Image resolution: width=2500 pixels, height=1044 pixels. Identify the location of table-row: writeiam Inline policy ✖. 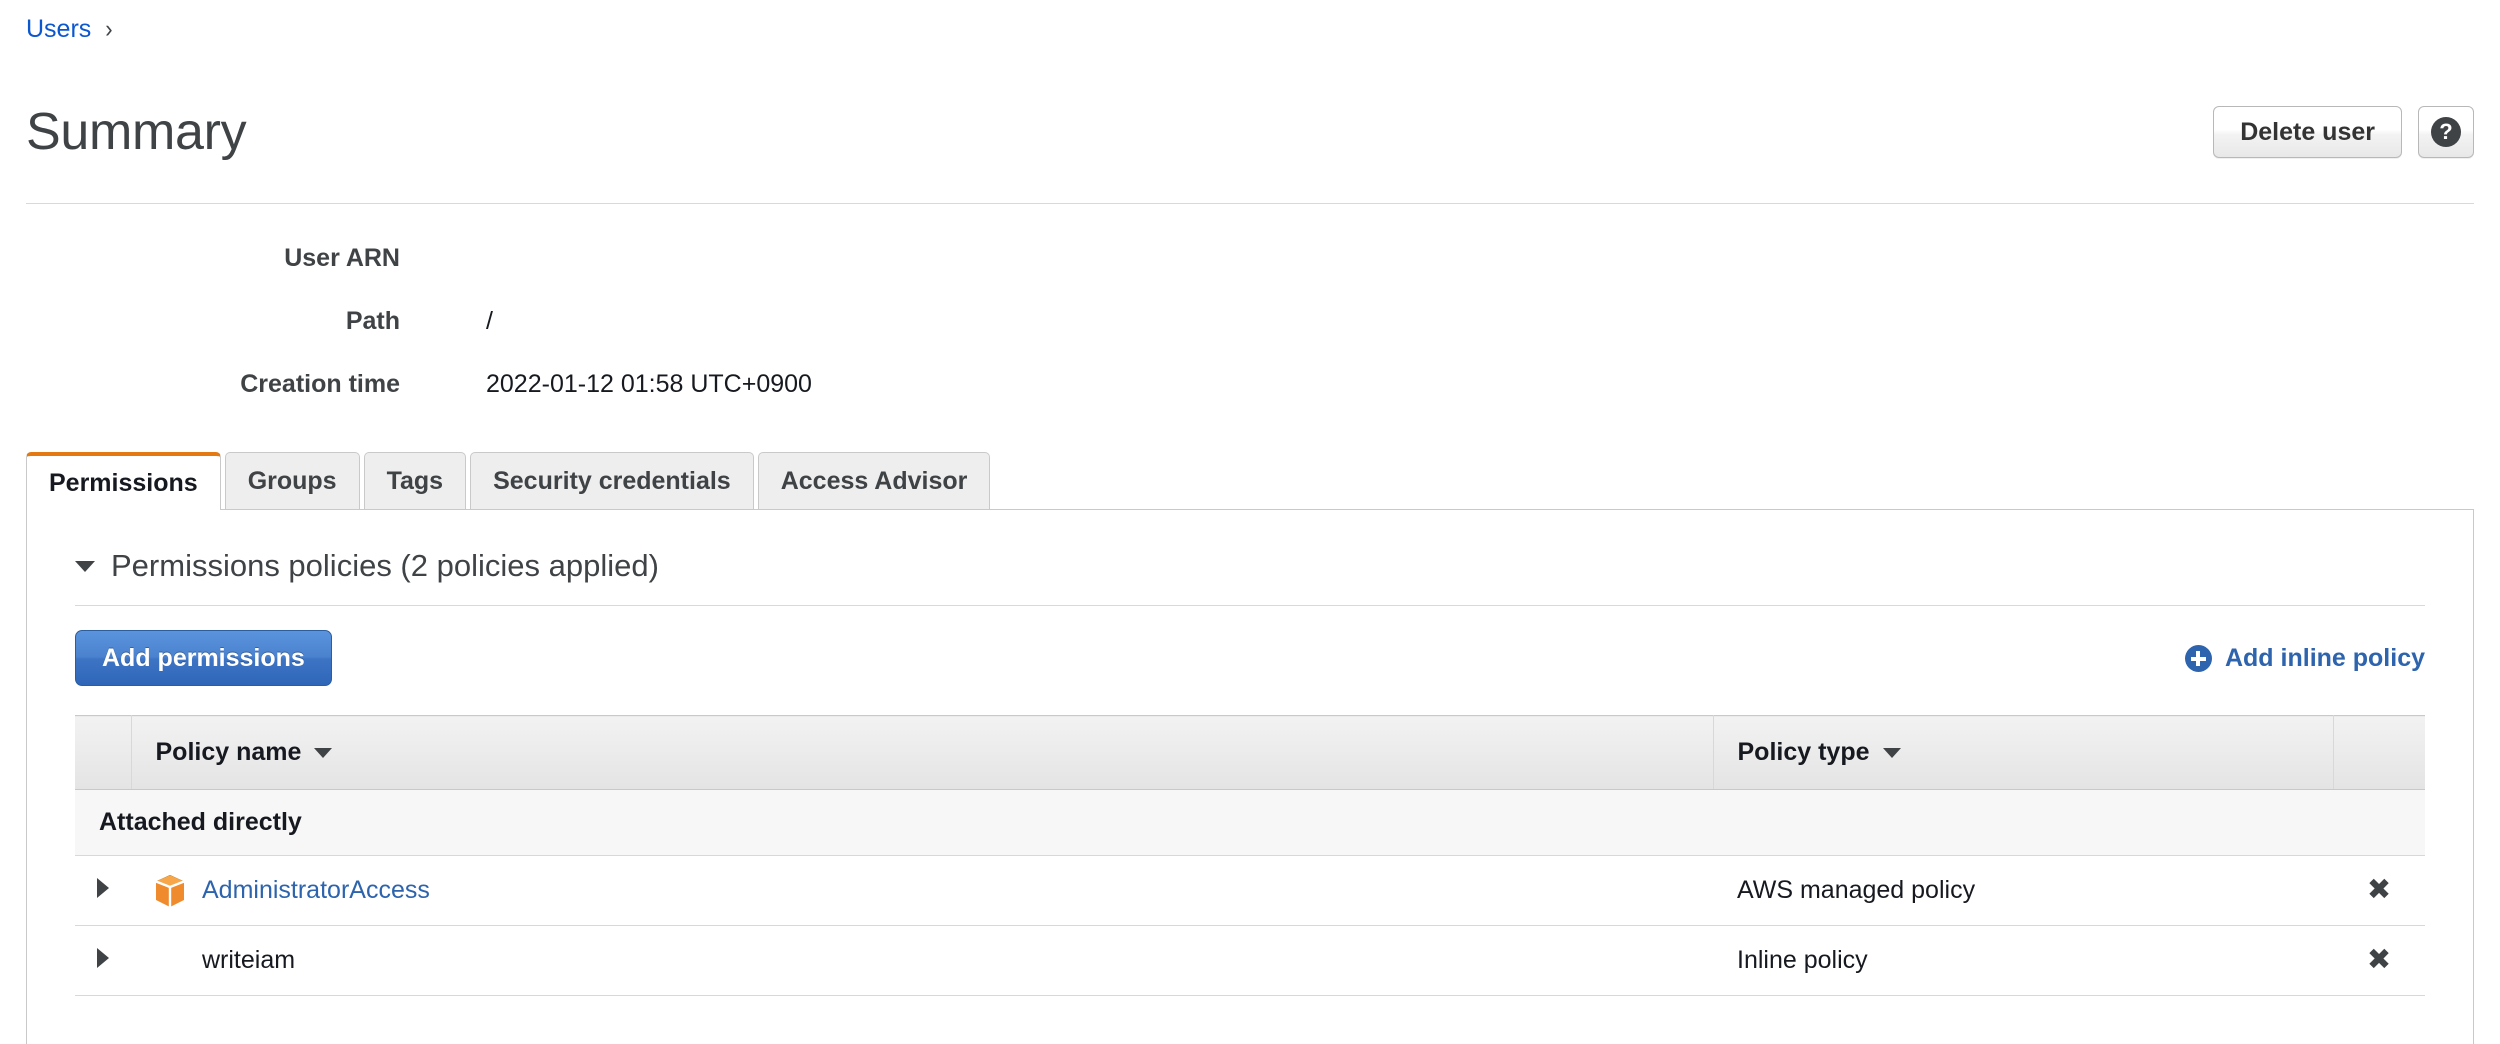
(1250, 960).